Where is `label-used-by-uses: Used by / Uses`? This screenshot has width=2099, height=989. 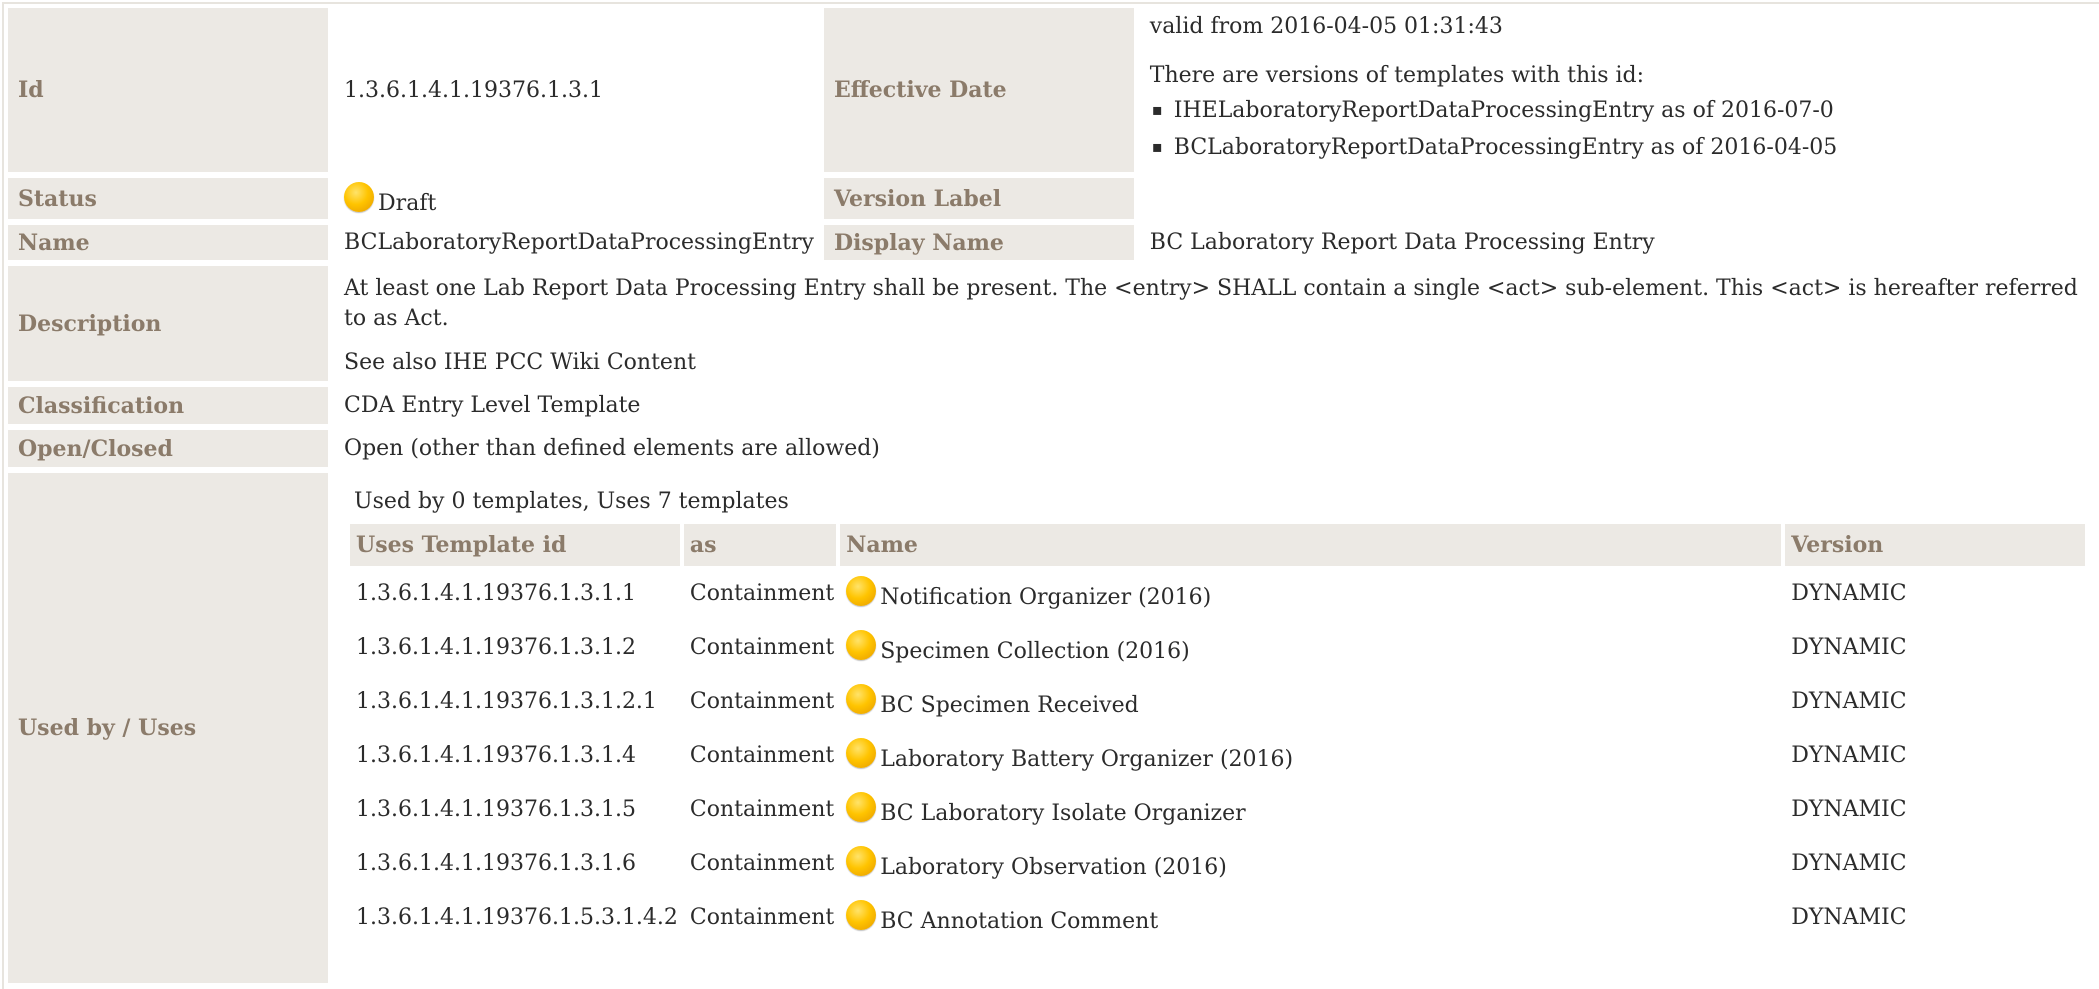 label-used-by-uses: Used by / Uses is located at coordinates (171, 728).